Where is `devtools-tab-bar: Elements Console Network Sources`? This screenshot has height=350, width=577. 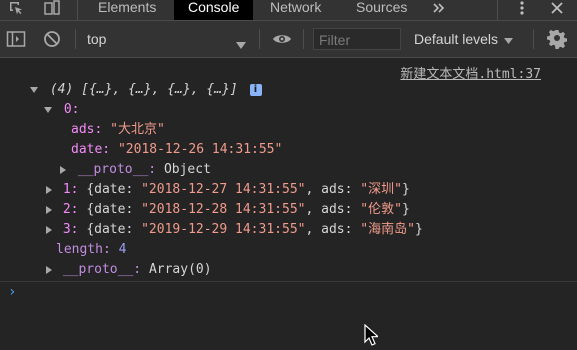 devtools-tab-bar: Elements Console Network Sources is located at coordinates (288, 10).